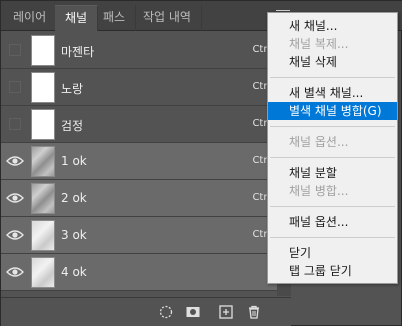 The width and height of the screenshot is (402, 326). What do you see at coordinates (146, 87) in the screenshot?
I see `channel-row-yellow: 노랑 Ctrl+5` at bounding box center [146, 87].